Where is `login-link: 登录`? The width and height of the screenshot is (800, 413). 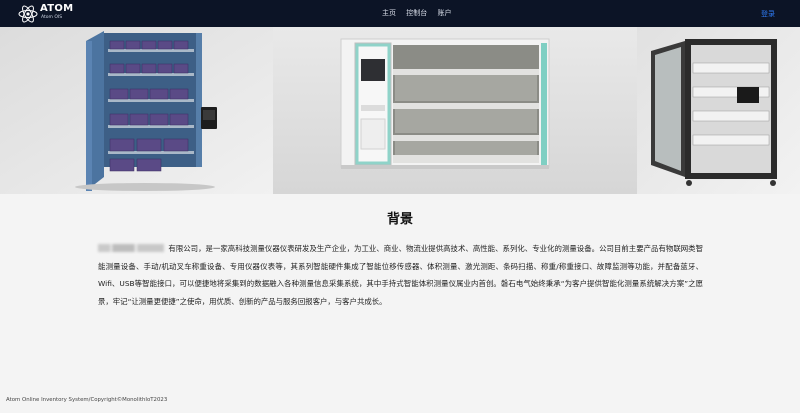
login-link: 登录 is located at coordinates (768, 14).